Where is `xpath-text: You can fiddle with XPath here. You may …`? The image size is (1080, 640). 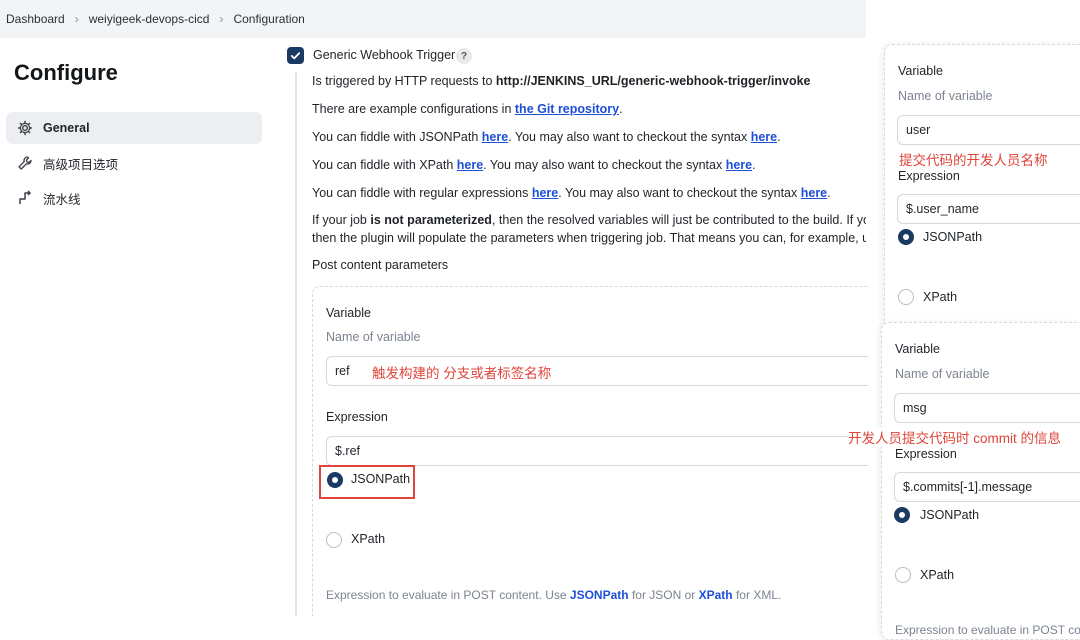 xpath-text: You can fiddle with XPath here. You may … is located at coordinates (534, 165).